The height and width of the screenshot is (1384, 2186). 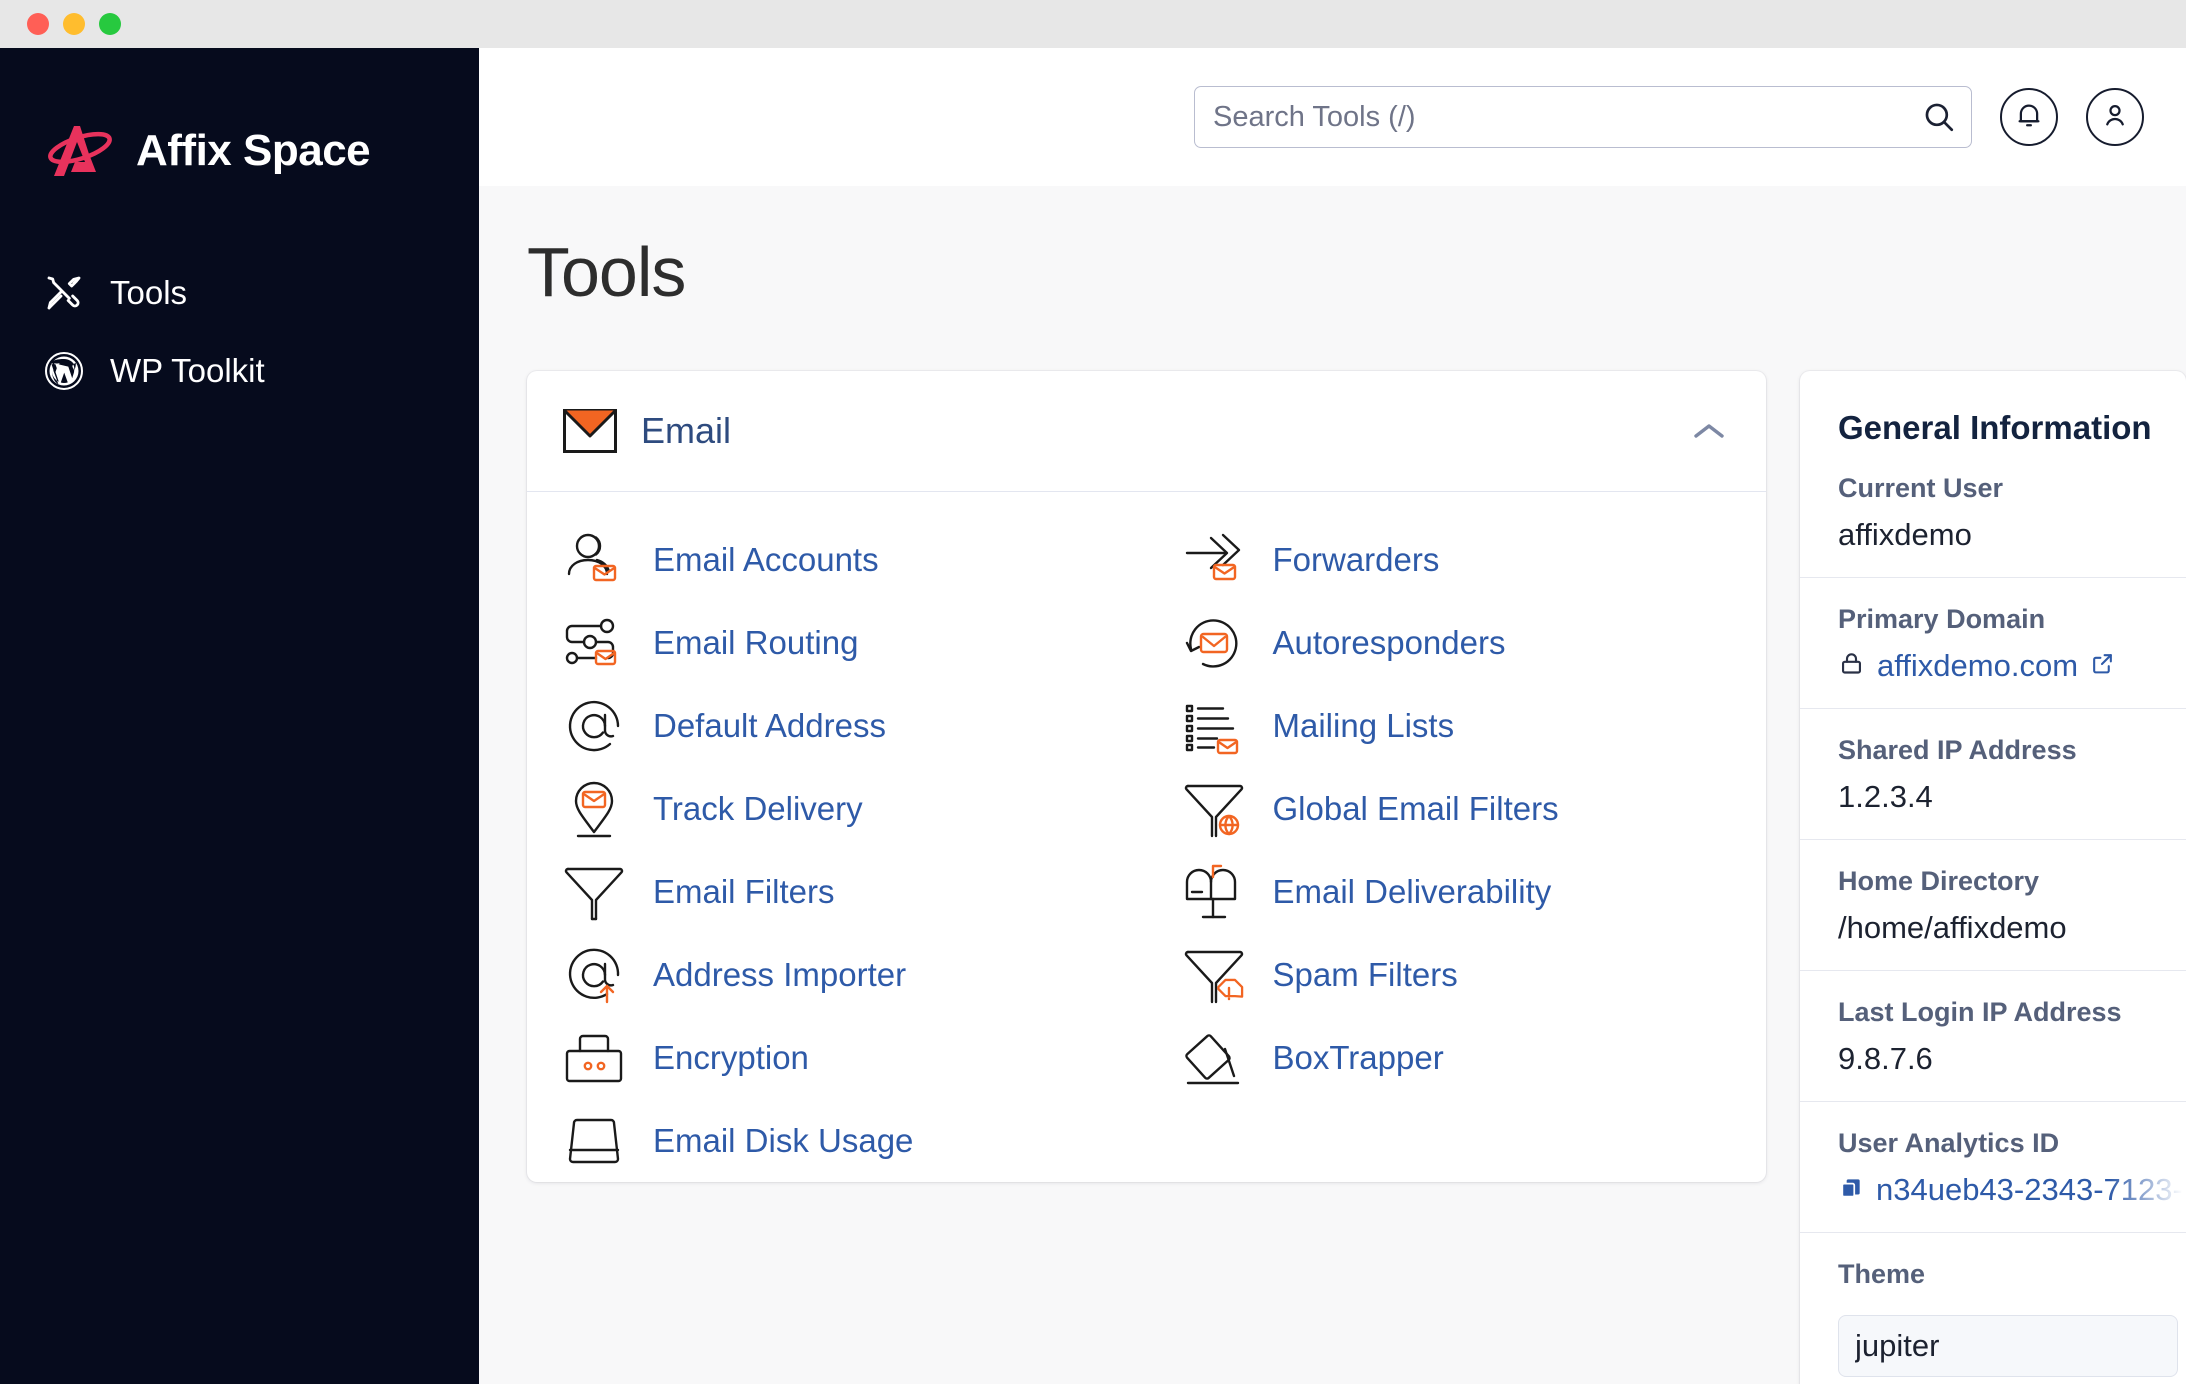 I want to click on tool-label: Email Routing, so click(x=756, y=642).